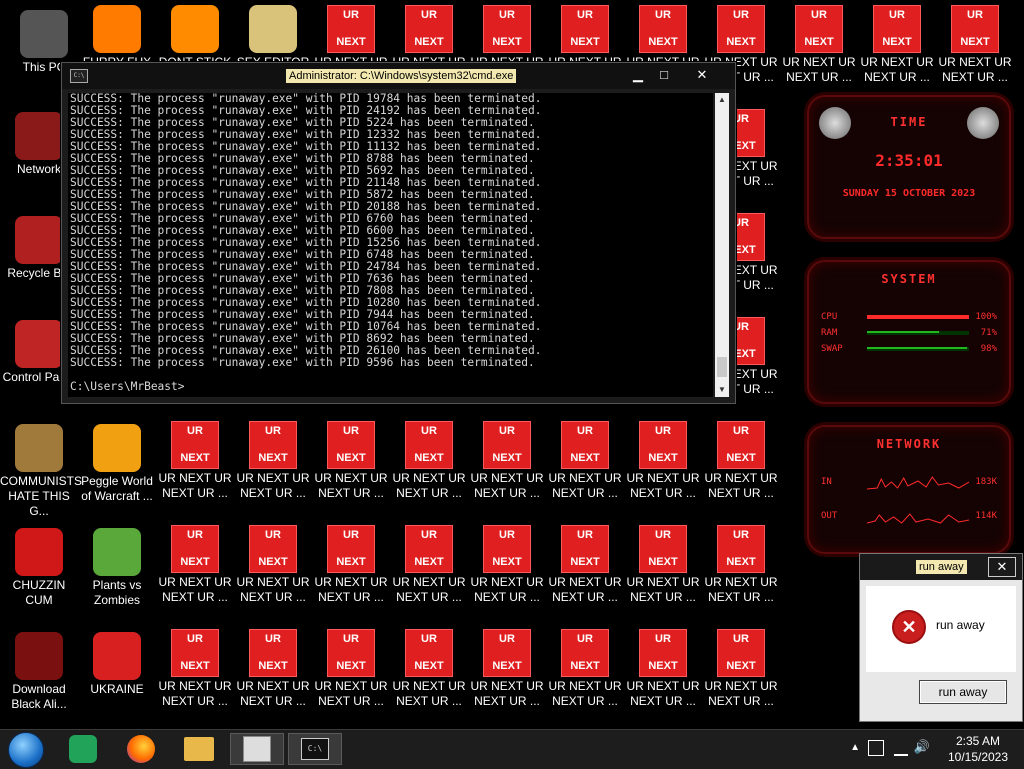 This screenshot has height=769, width=1024. I want to click on notes-app-button, so click(83, 749).